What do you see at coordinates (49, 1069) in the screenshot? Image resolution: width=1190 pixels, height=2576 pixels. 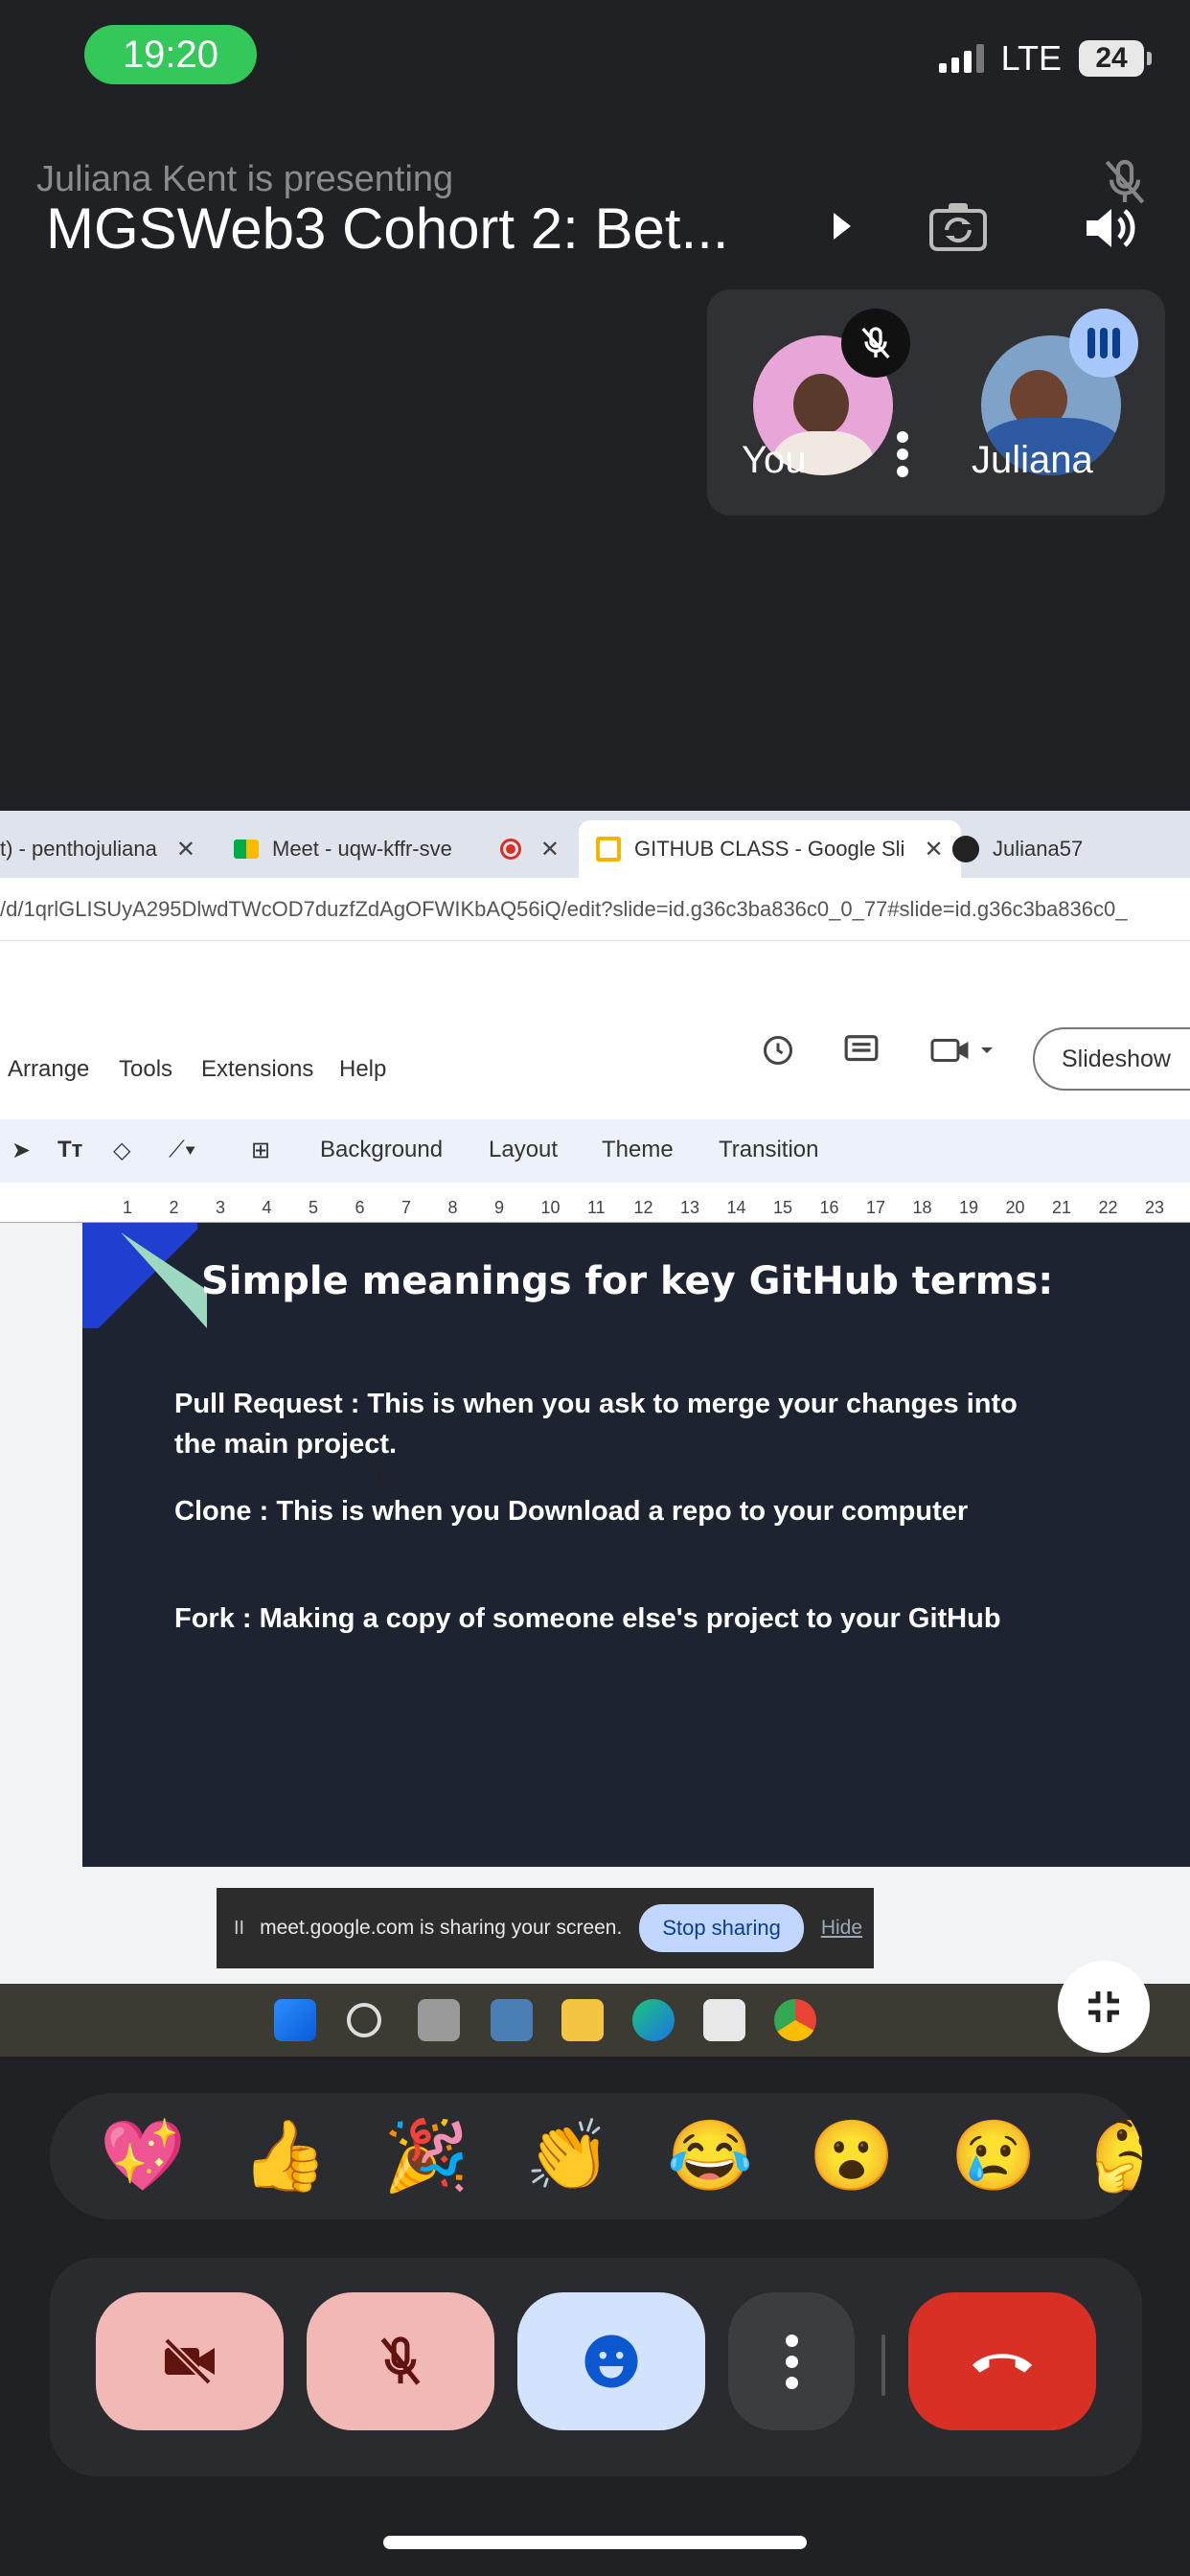 I see `menu-item: Arrange` at bounding box center [49, 1069].